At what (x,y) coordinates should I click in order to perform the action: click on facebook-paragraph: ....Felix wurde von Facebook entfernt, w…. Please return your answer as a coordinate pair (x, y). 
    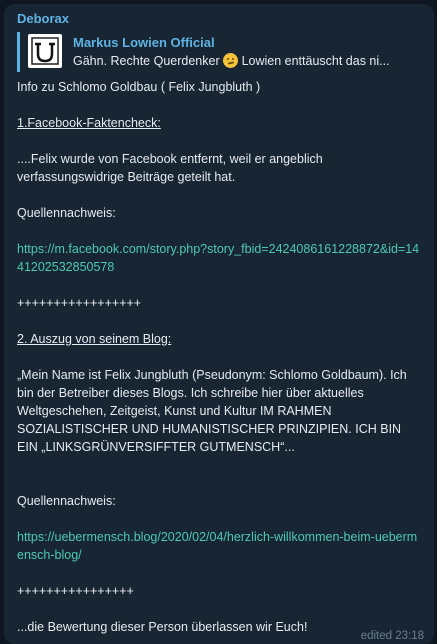
    Looking at the image, I should click on (172, 168).